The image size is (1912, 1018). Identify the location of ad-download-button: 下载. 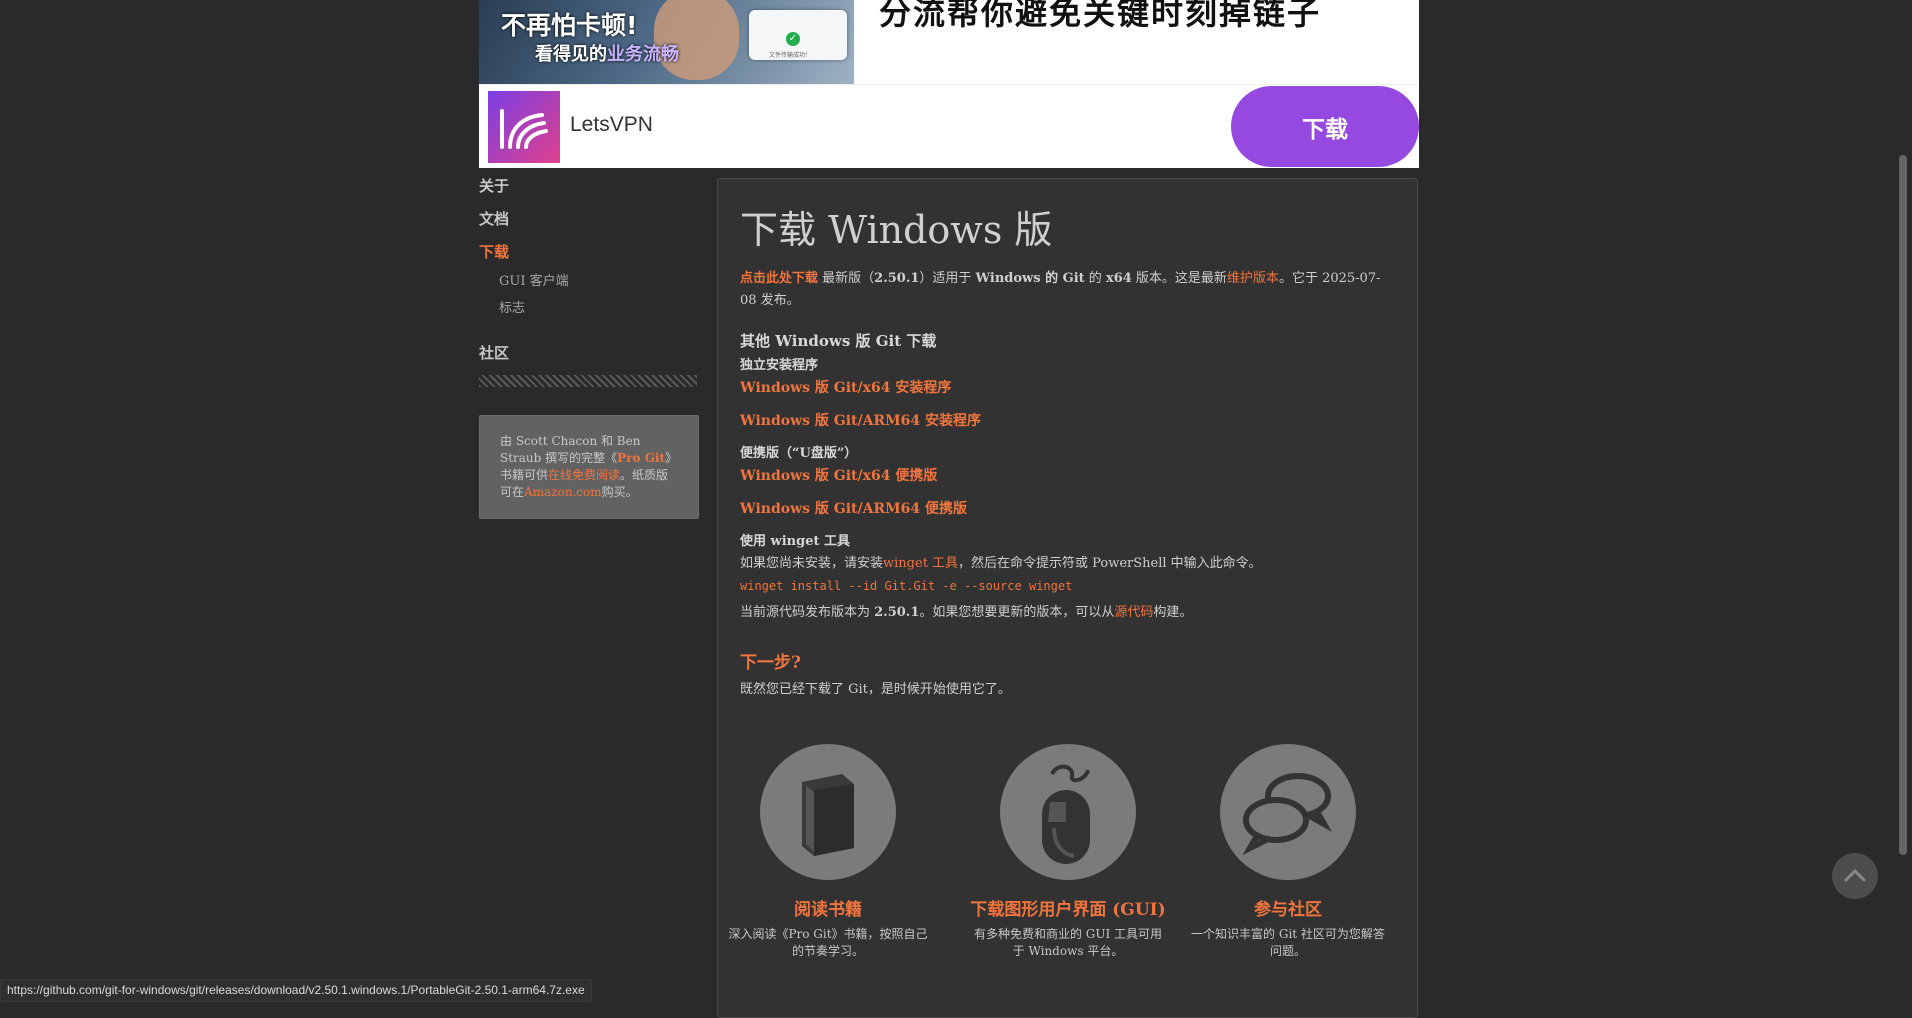
(1325, 126).